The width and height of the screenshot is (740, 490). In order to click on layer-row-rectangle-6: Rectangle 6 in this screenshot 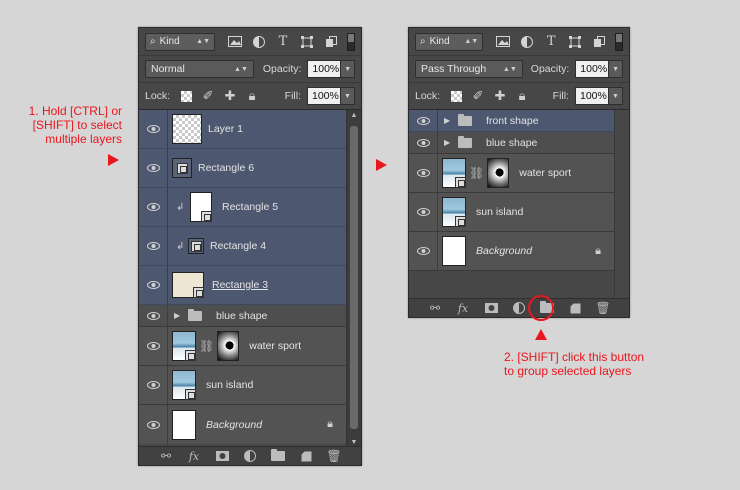, I will do `click(243, 168)`.